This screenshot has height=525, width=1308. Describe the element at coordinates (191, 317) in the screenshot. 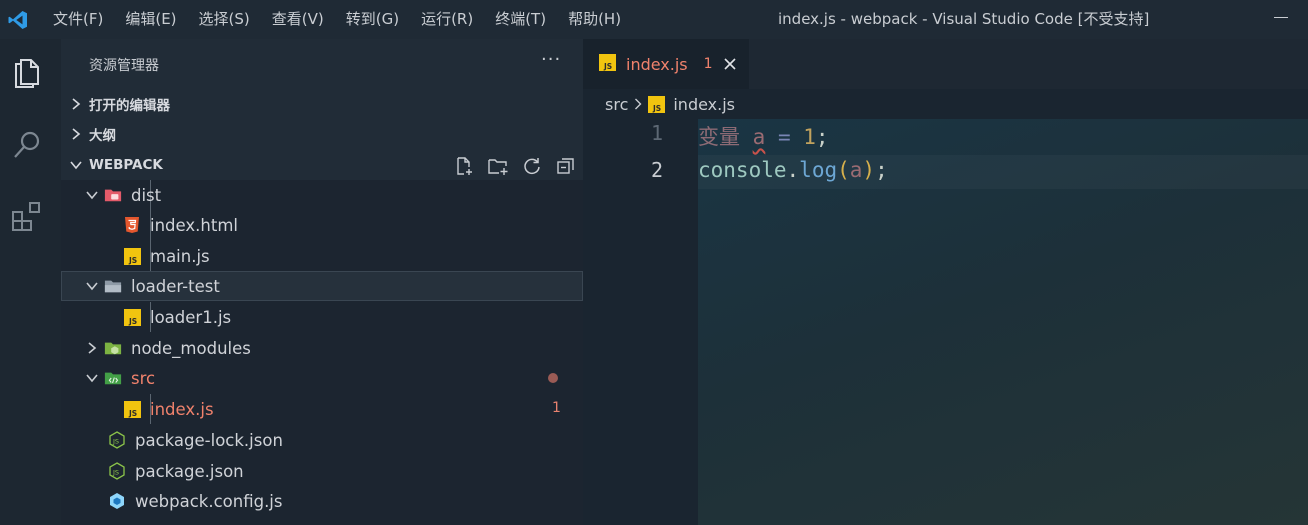

I see `tree-label: loader1.js` at that location.